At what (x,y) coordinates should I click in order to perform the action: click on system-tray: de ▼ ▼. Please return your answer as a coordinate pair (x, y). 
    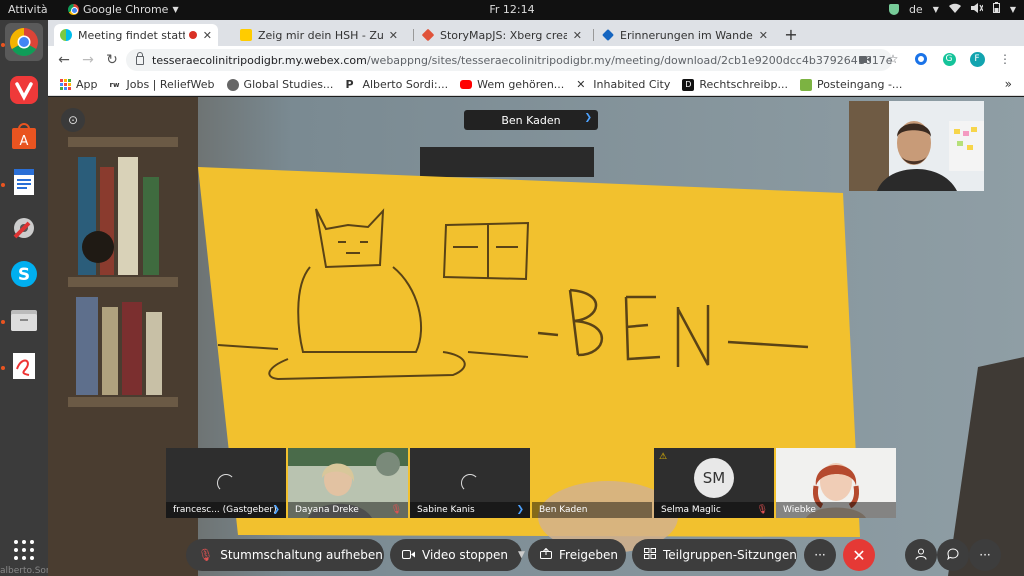
    Looking at the image, I should click on (952, 9).